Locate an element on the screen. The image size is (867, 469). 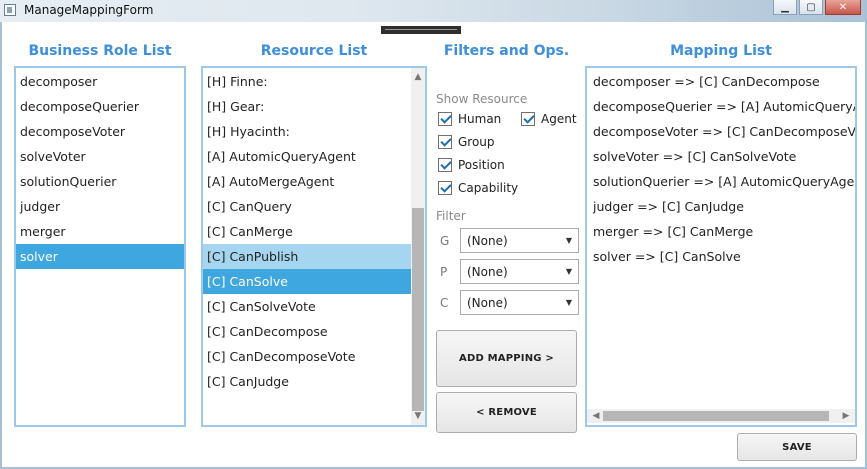
scroll-right-icon: ▶ is located at coordinates (846, 416).